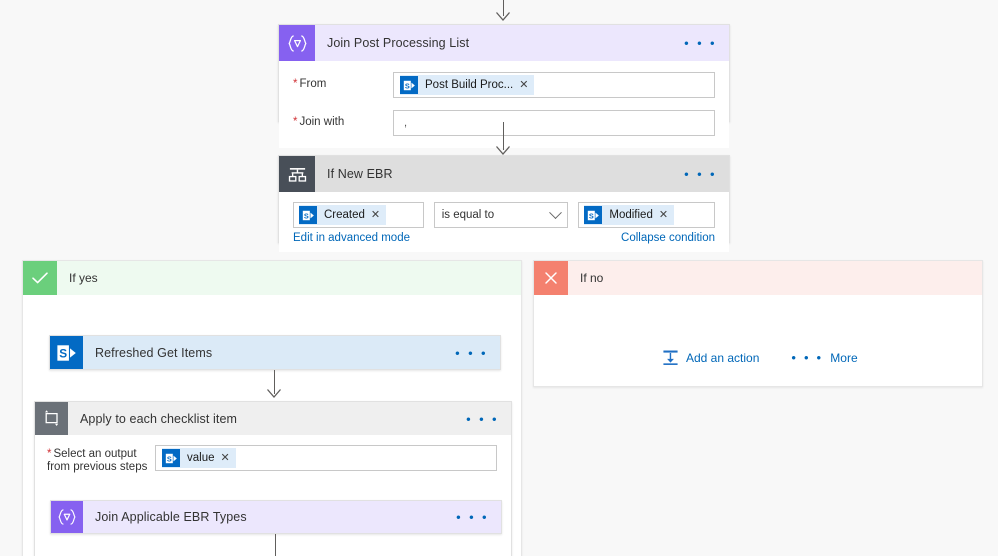  Describe the element at coordinates (274, 393) in the screenshot. I see `arrowhead-into-apply-each` at that location.